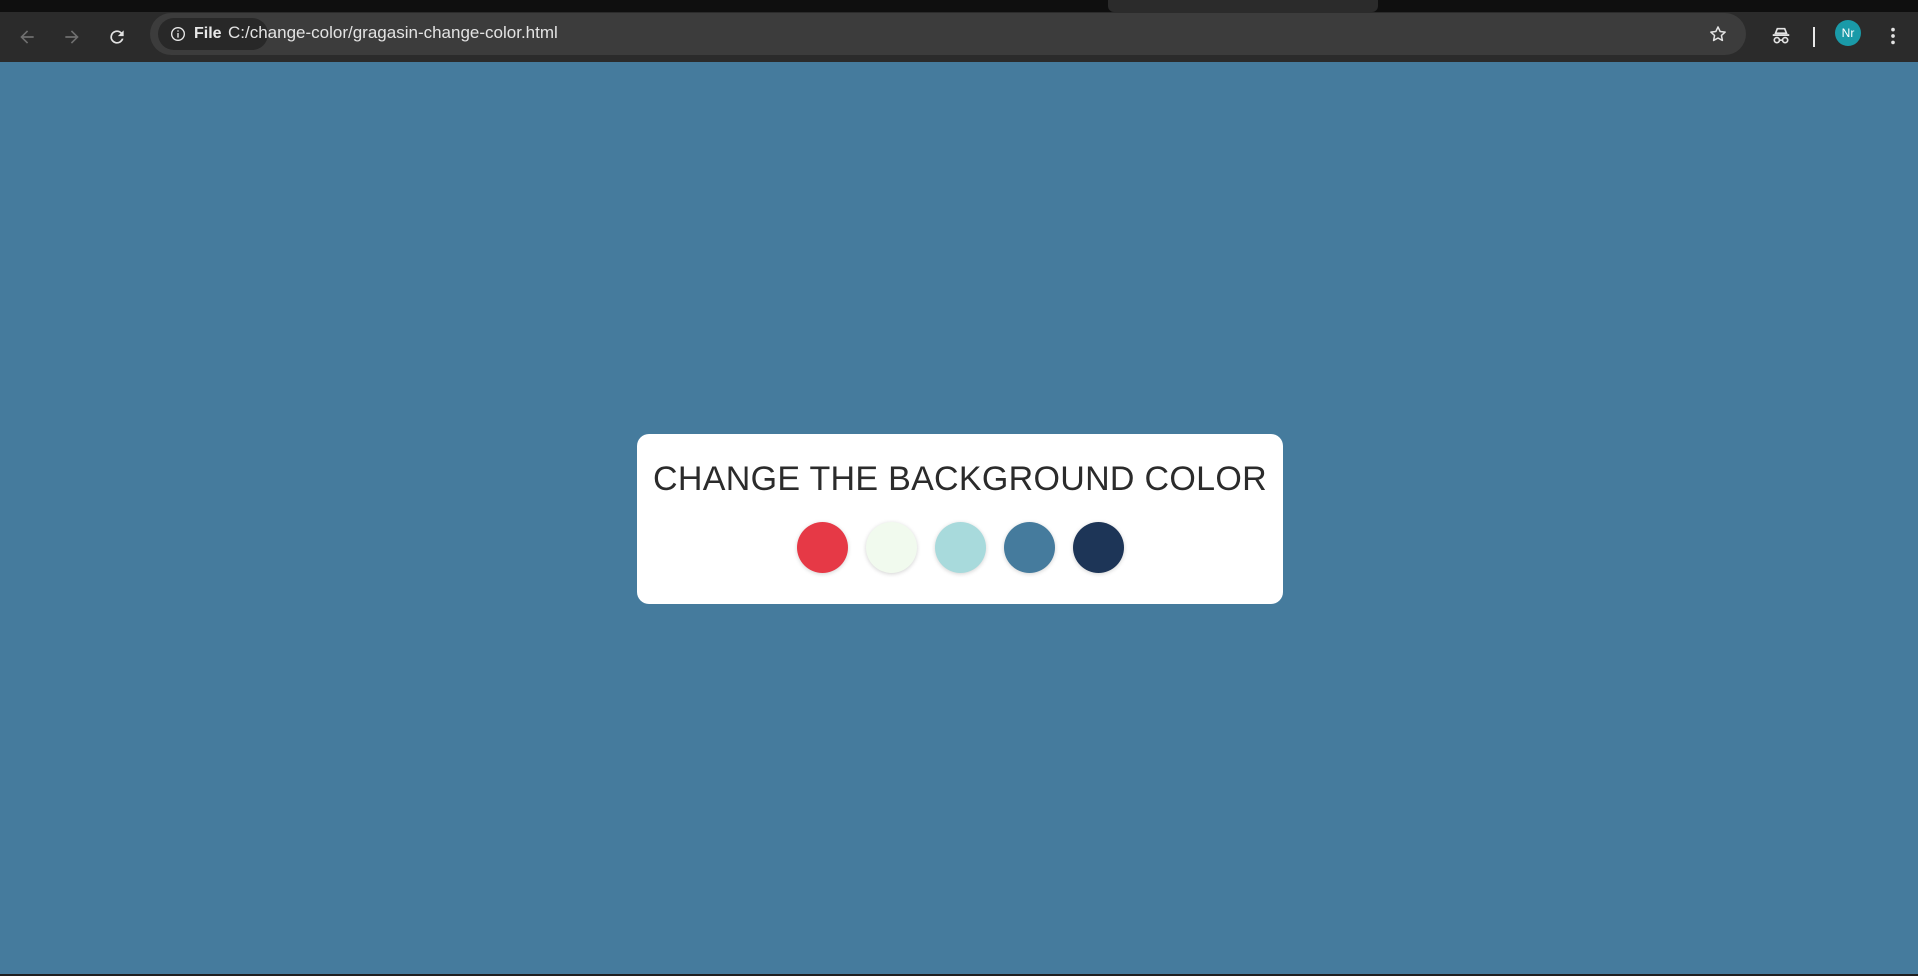  I want to click on info-icon, so click(178, 34).